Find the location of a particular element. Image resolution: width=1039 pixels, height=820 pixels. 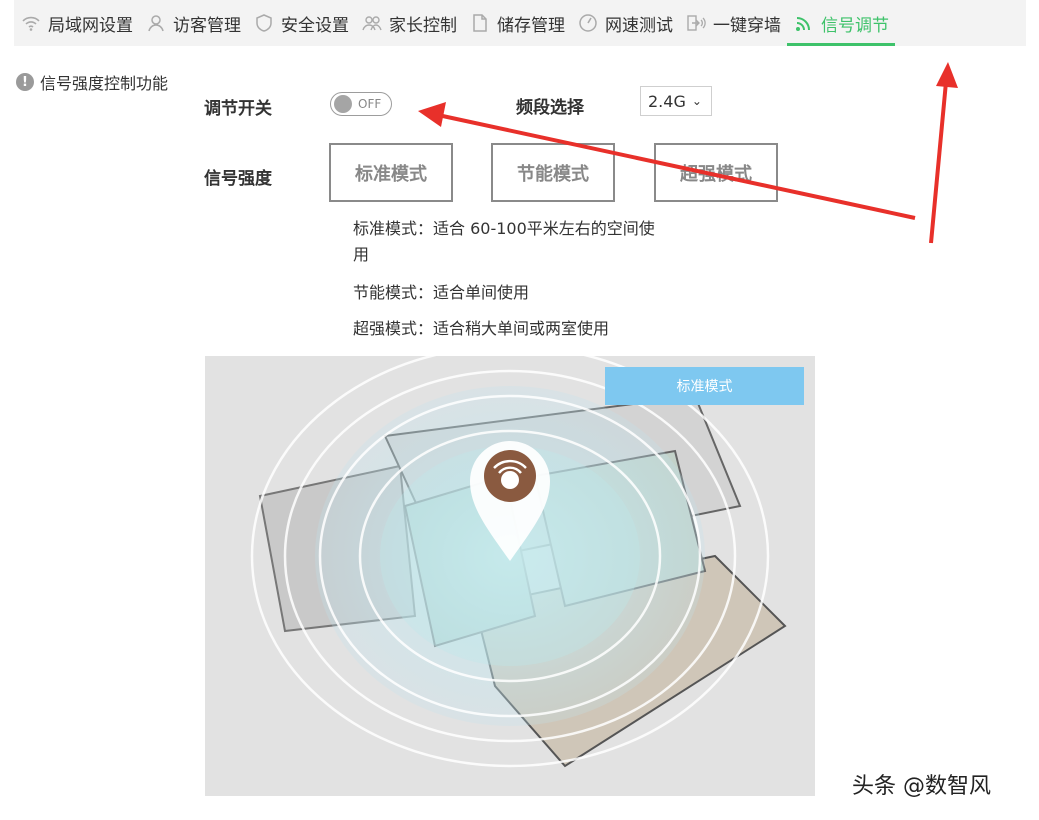

nav-item-wall-penetration: 一键穿墙 is located at coordinates (733, 23).